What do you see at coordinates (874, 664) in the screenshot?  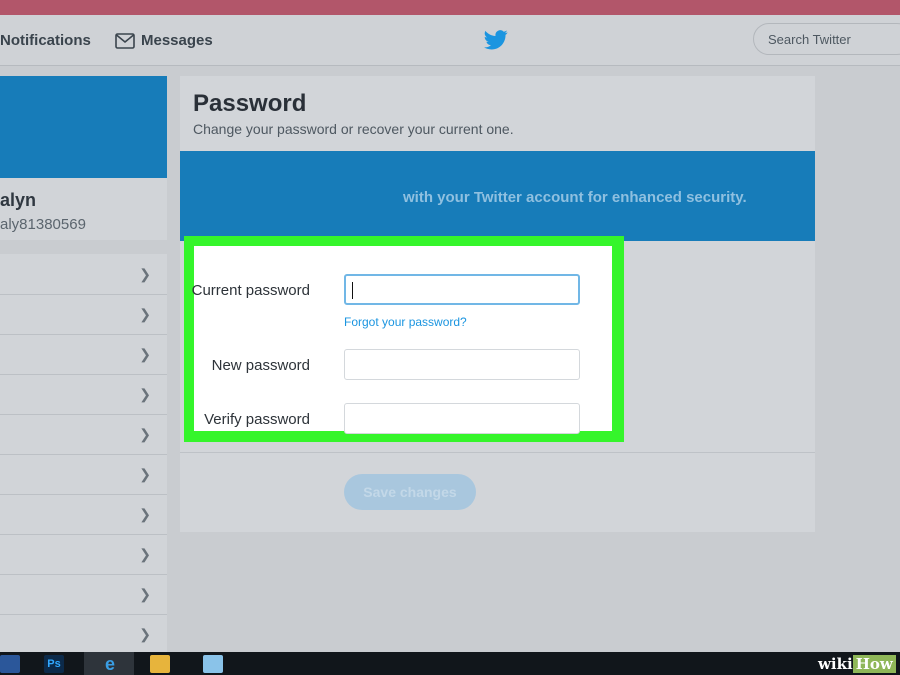 I see `watermark-how: How` at bounding box center [874, 664].